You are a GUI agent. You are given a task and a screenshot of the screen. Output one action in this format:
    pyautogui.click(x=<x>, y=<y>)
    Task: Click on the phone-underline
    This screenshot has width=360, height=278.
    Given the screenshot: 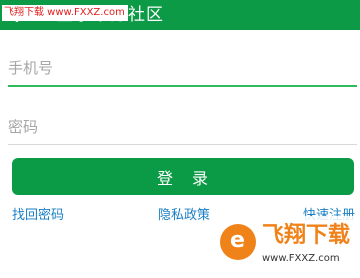 What is the action you would take?
    pyautogui.click(x=182, y=86)
    